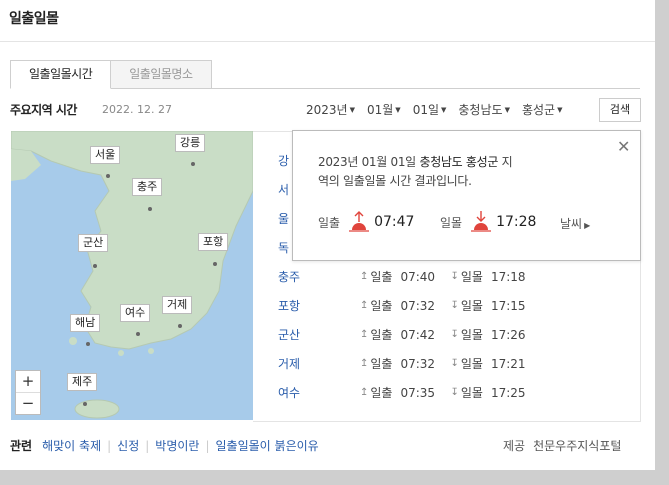 The image size is (669, 485). What do you see at coordinates (147, 187) in the screenshot?
I see `map-label-chungju: 충주` at bounding box center [147, 187].